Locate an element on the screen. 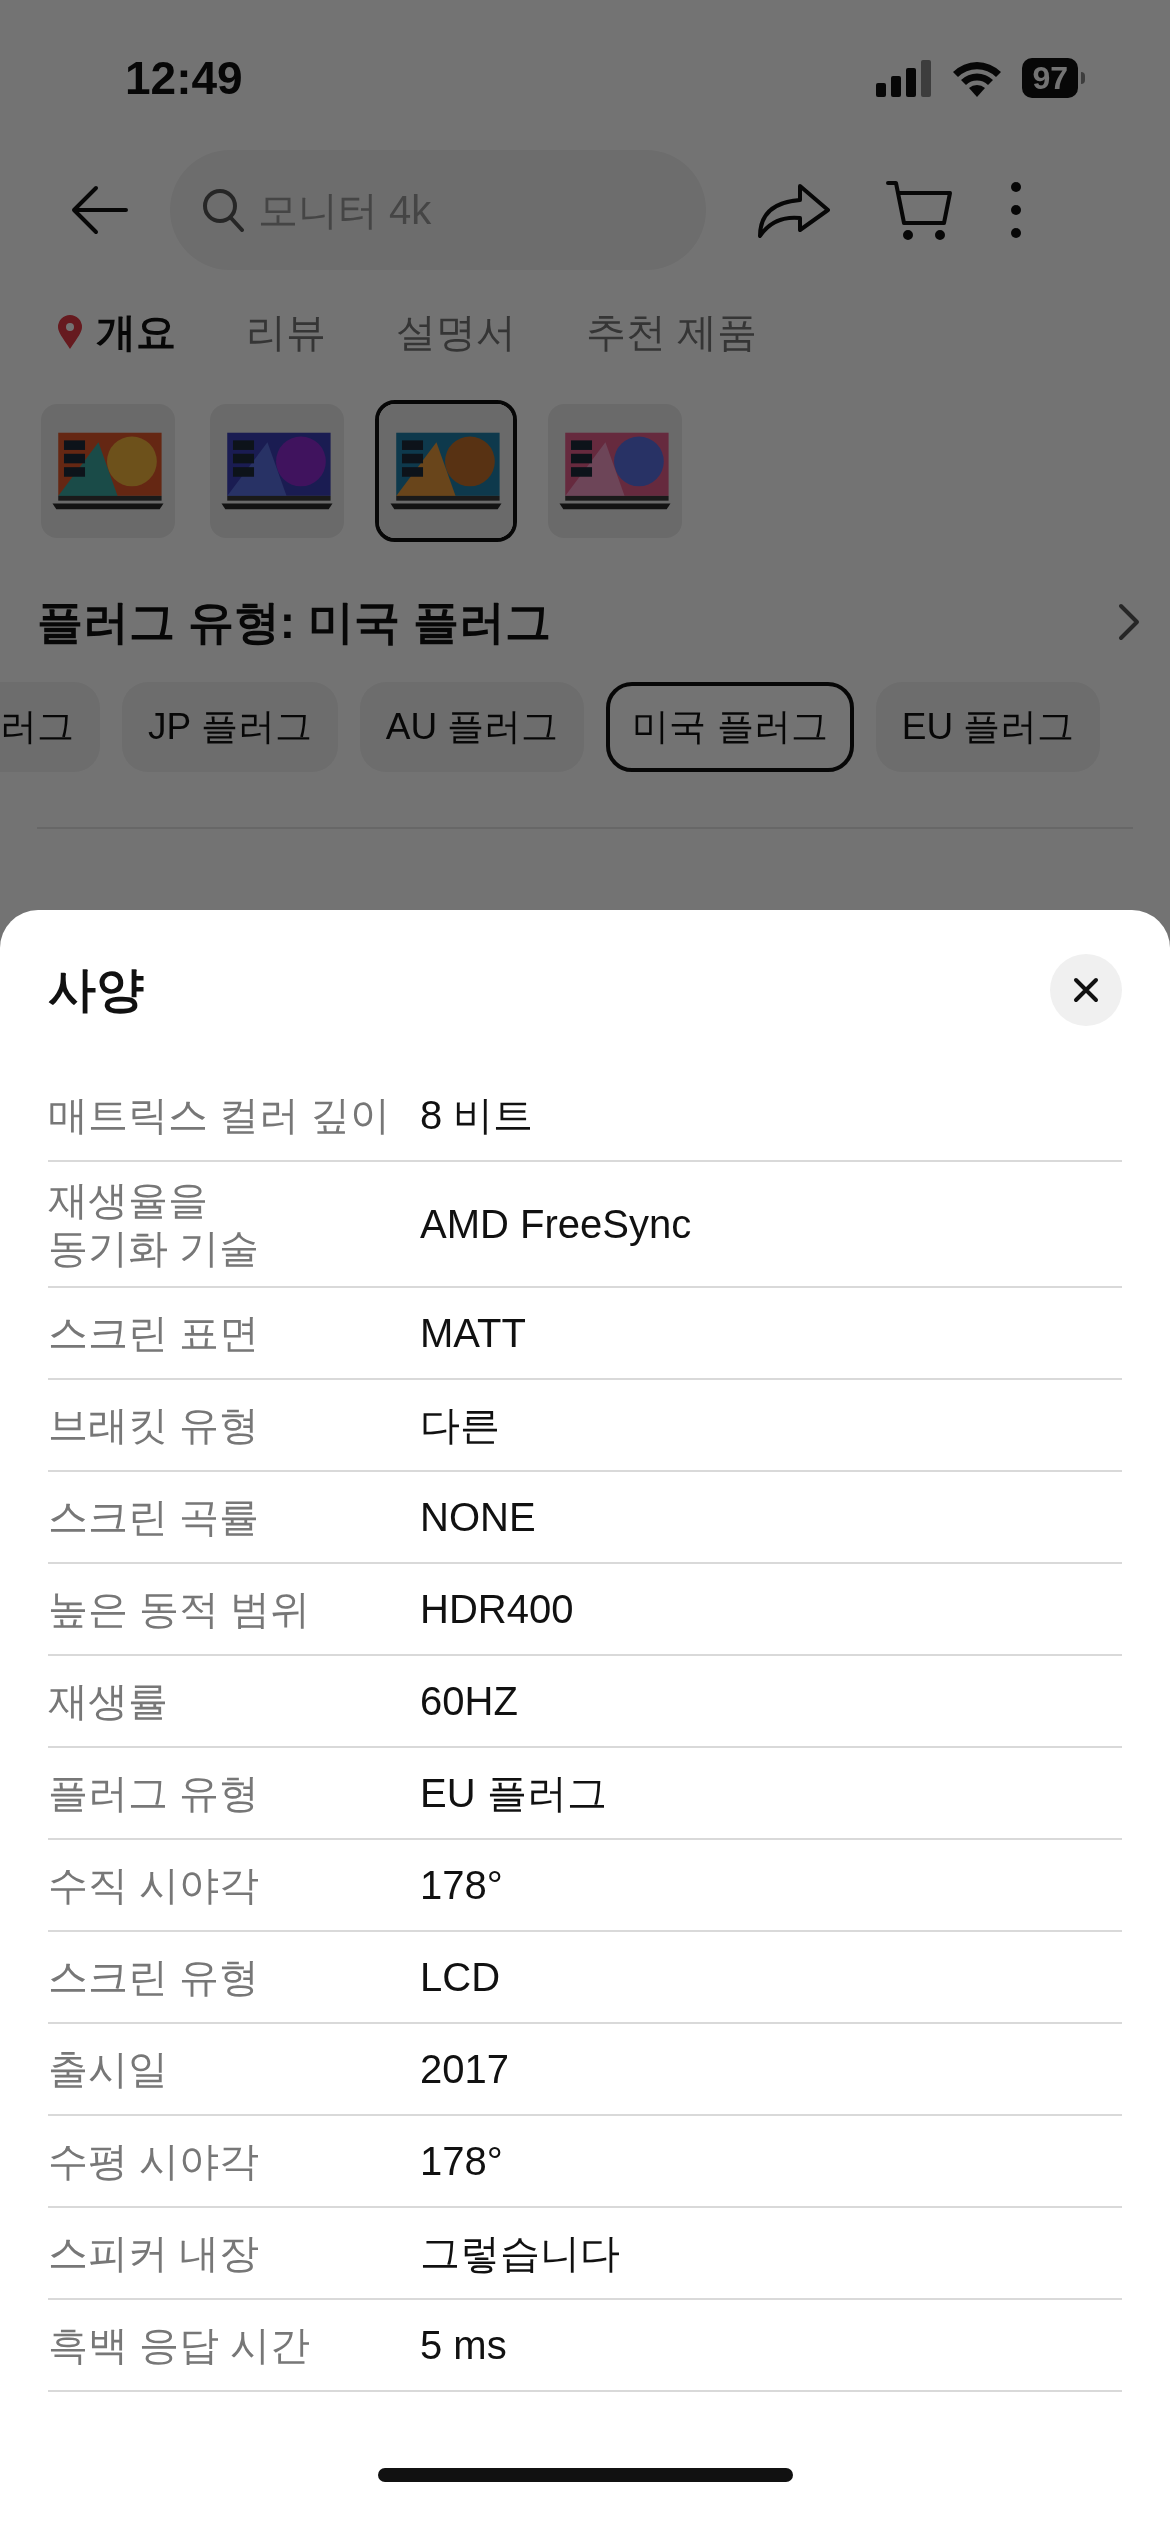 The width and height of the screenshot is (1170, 2532). spec-label: 출시일 is located at coordinates (108, 2069).